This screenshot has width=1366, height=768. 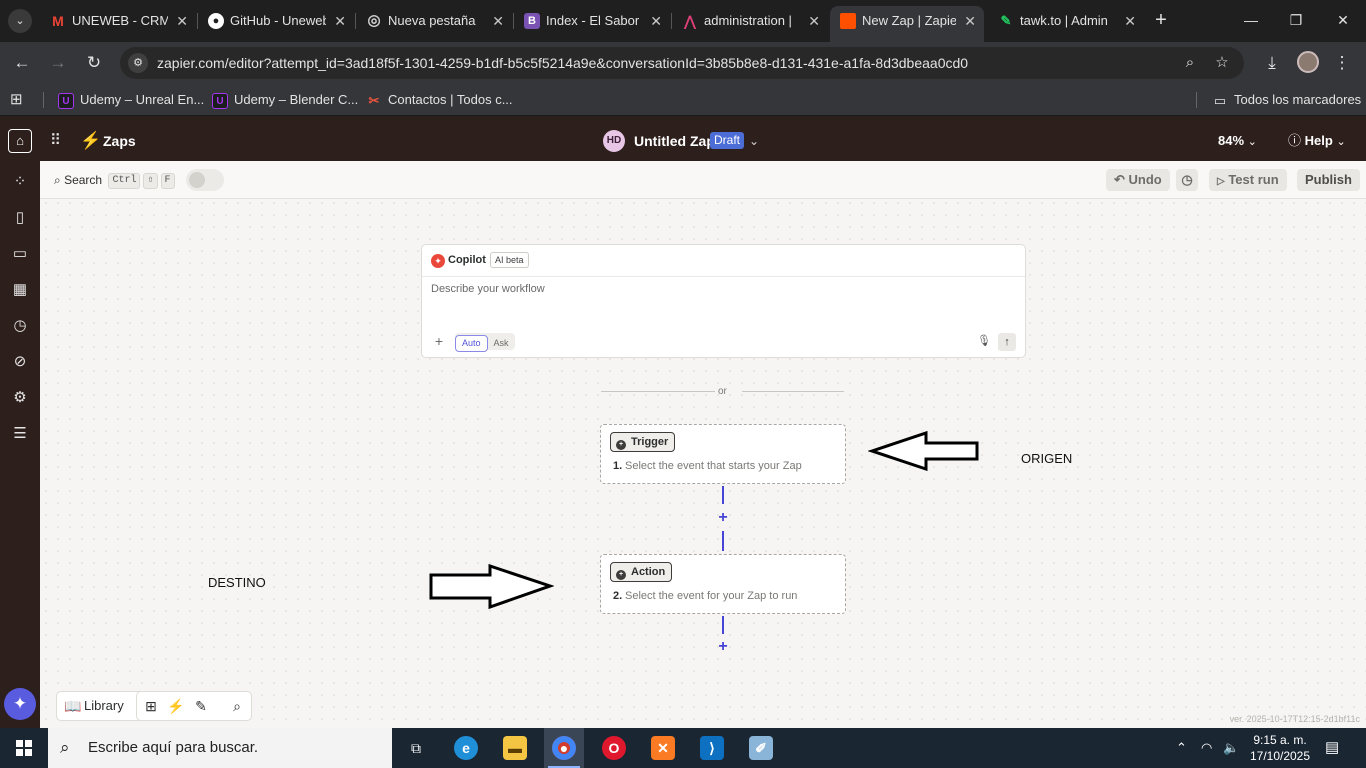 What do you see at coordinates (439, 341) in the screenshot?
I see `add-attachment-icon: +` at bounding box center [439, 341].